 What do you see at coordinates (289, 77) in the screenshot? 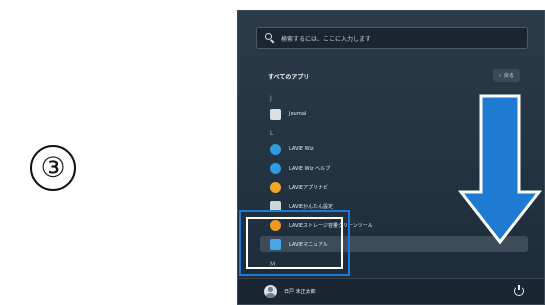
I see `all-apps-heading: すべてのアプリ` at bounding box center [289, 77].